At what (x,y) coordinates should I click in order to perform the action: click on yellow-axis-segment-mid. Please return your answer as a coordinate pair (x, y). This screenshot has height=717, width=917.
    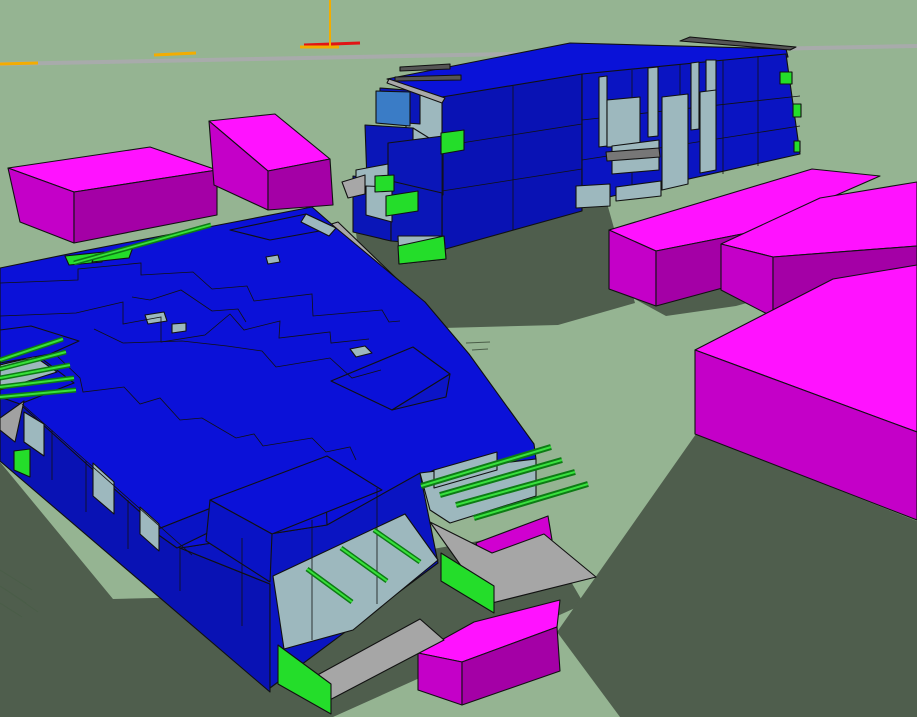
    Looking at the image, I should click on (175, 54).